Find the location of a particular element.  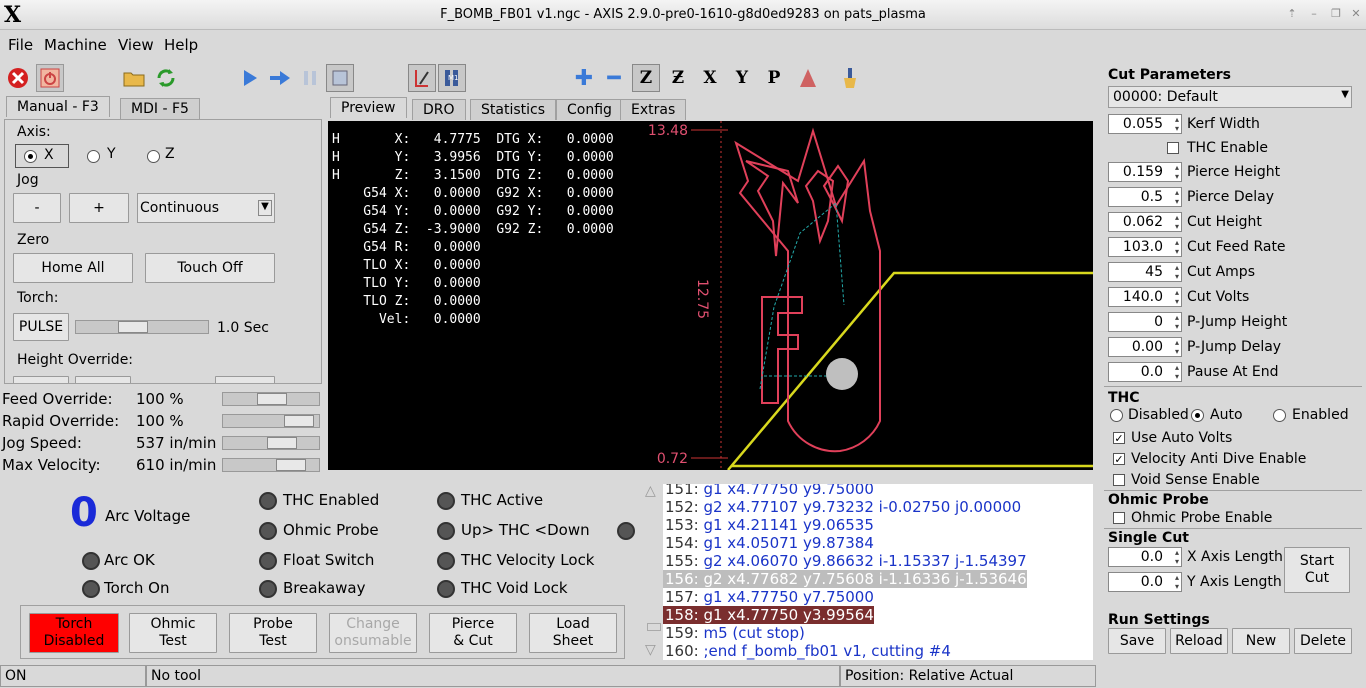

view-p-icon: P is located at coordinates (774, 78).